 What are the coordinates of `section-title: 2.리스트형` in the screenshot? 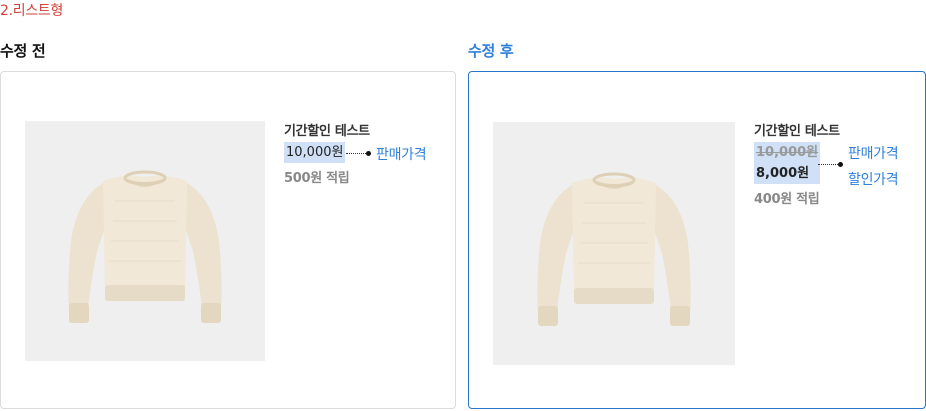 It's located at (32, 11).